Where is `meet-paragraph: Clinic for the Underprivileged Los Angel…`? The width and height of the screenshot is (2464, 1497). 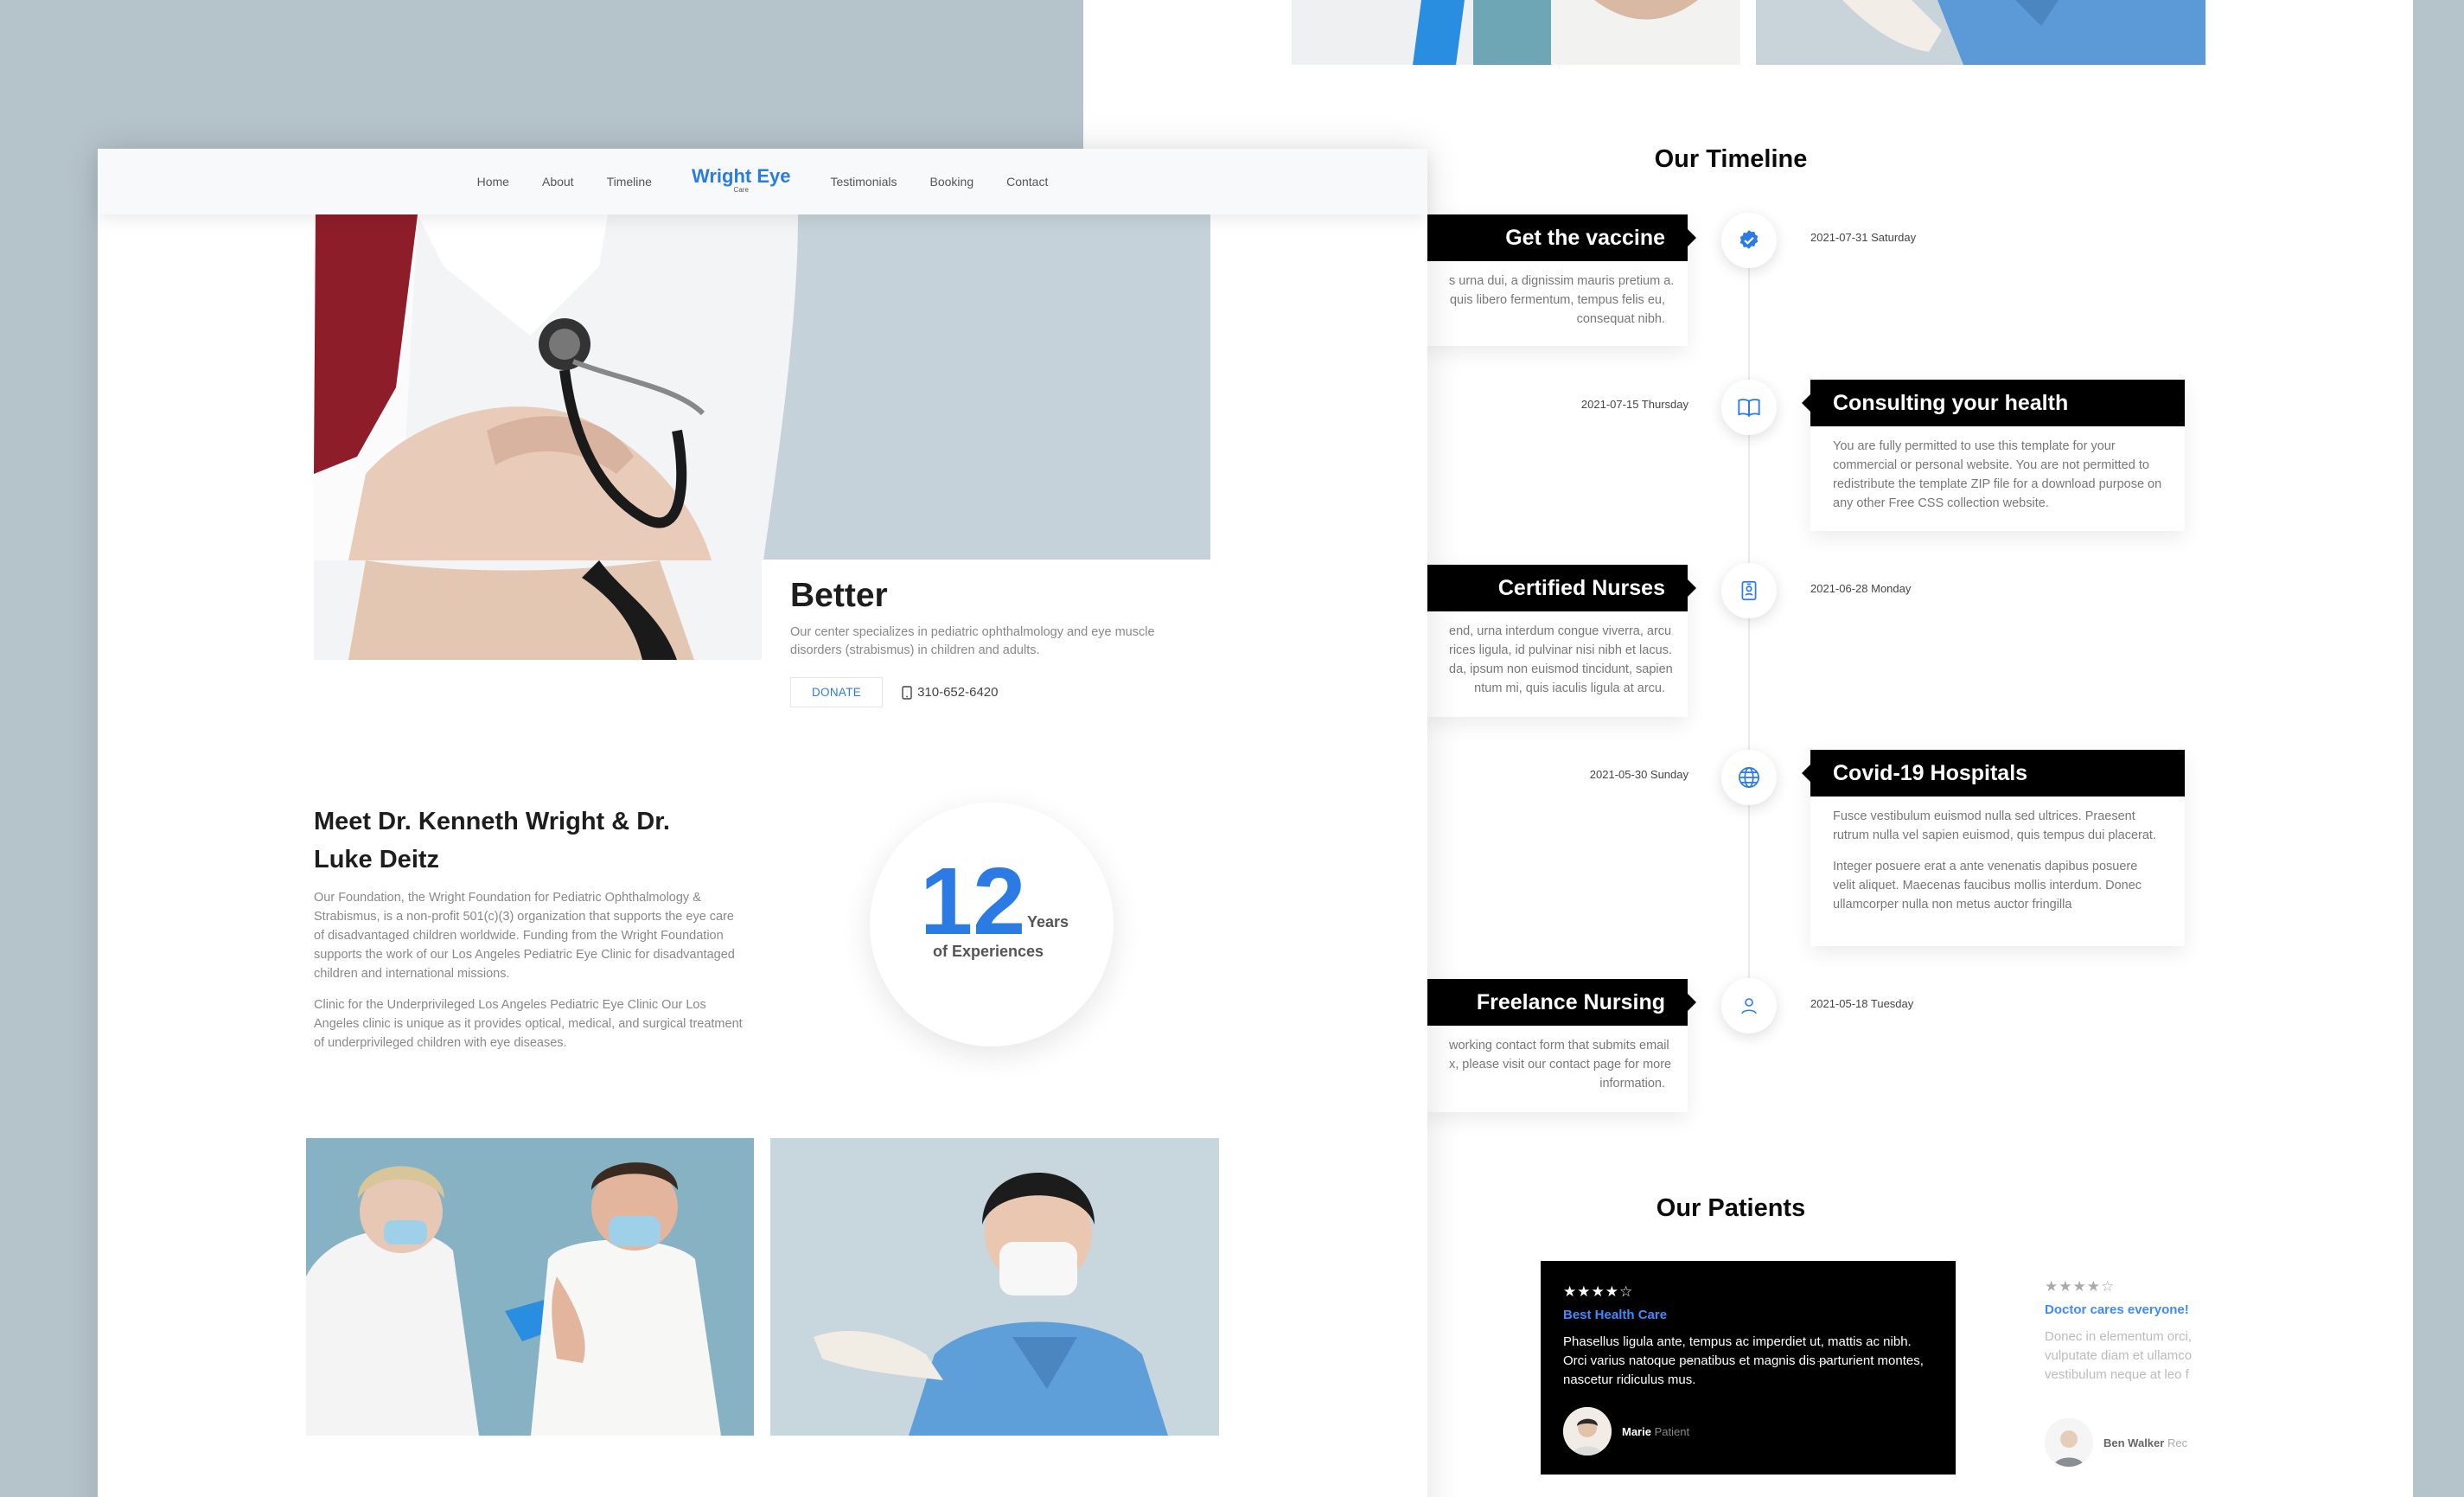 meet-paragraph: Clinic for the Underprivileged Los Angel… is located at coordinates (528, 1024).